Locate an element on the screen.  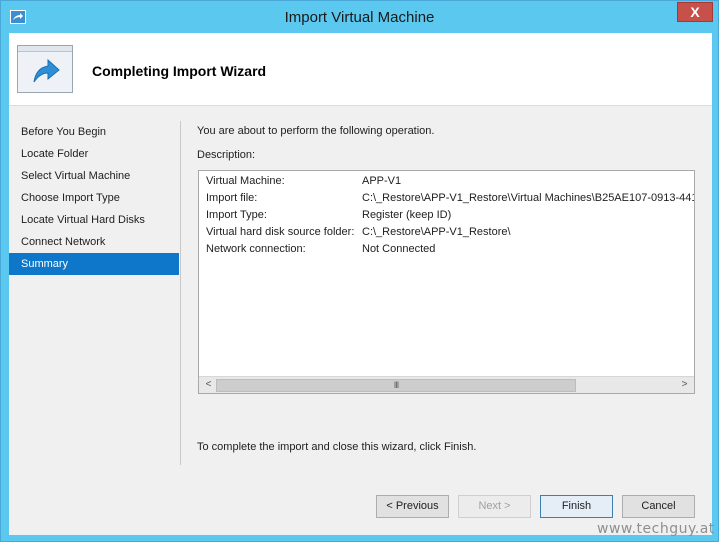
import-wizard-arrow-icon is located at coordinates (45, 69).